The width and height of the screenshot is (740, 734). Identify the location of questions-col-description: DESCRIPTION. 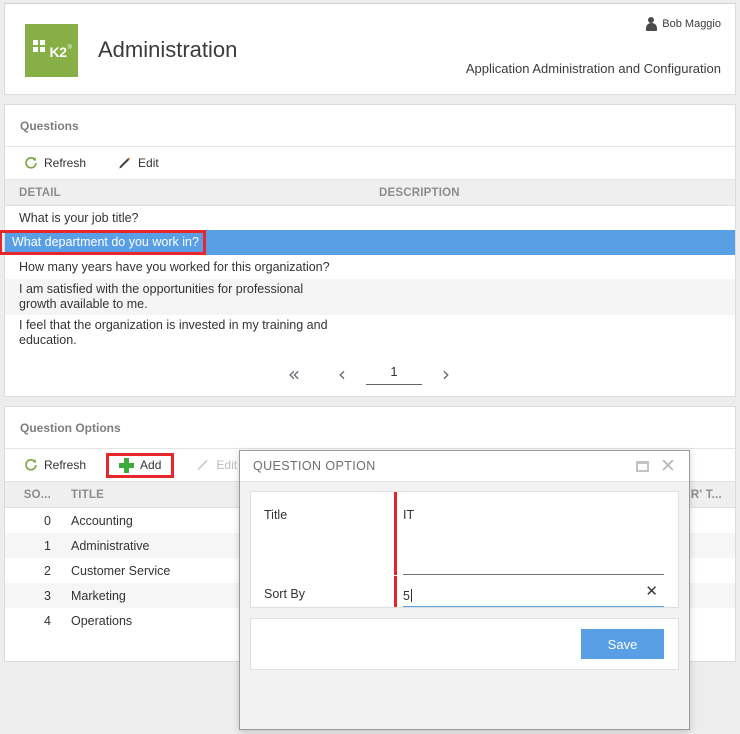
(550, 193).